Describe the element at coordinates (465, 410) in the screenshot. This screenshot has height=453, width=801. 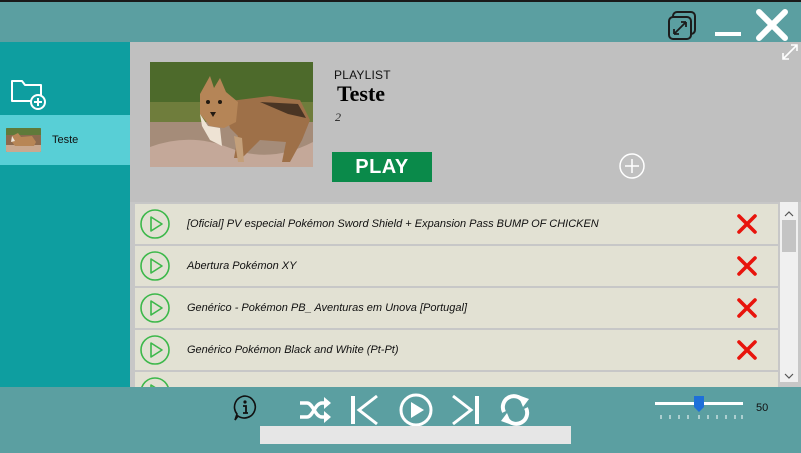
I see `skip-next-icon` at that location.